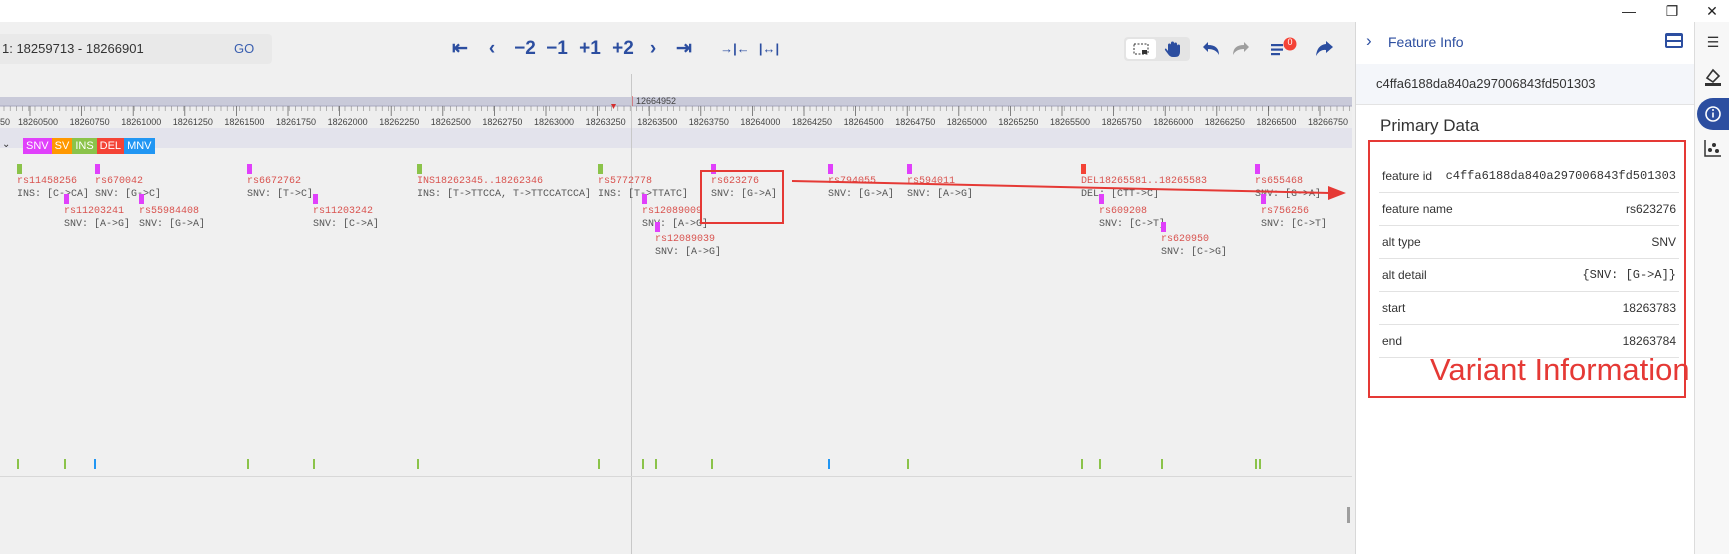  What do you see at coordinates (742, 197) in the screenshot?
I see `selected-variant-highlight` at bounding box center [742, 197].